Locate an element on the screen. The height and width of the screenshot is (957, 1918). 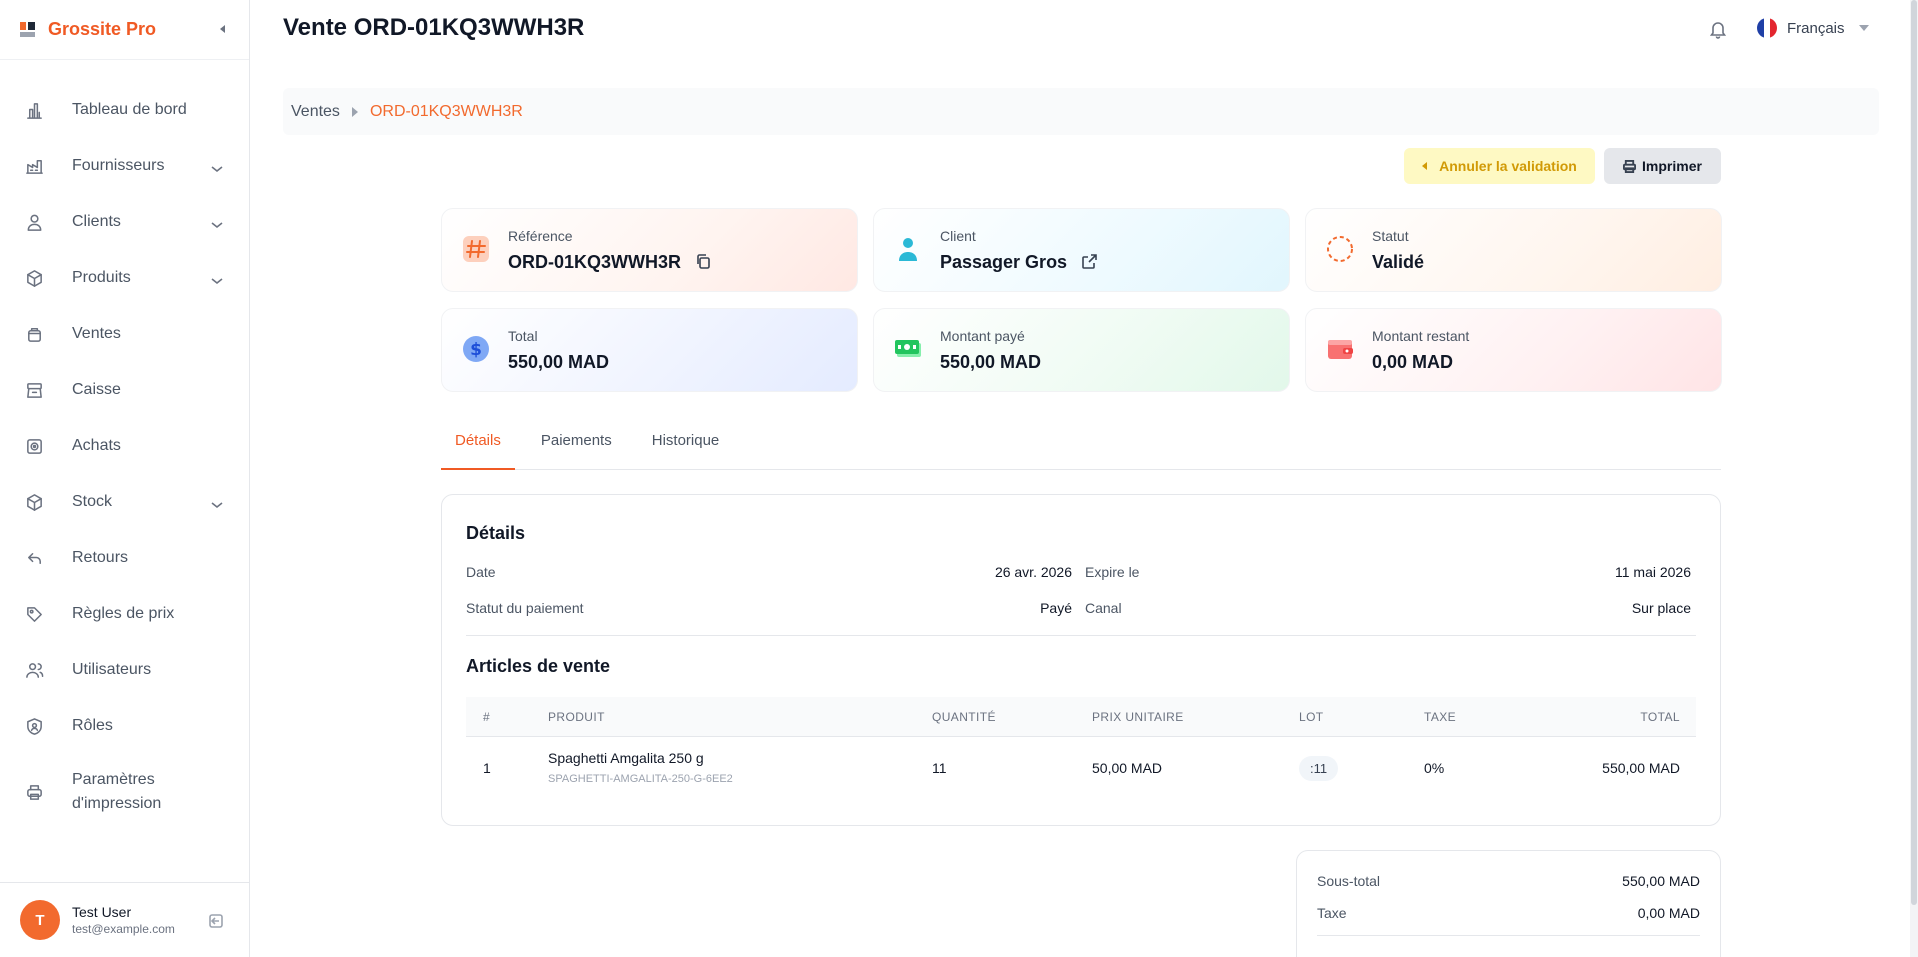
payment-status-value: Payé is located at coordinates (1056, 608).